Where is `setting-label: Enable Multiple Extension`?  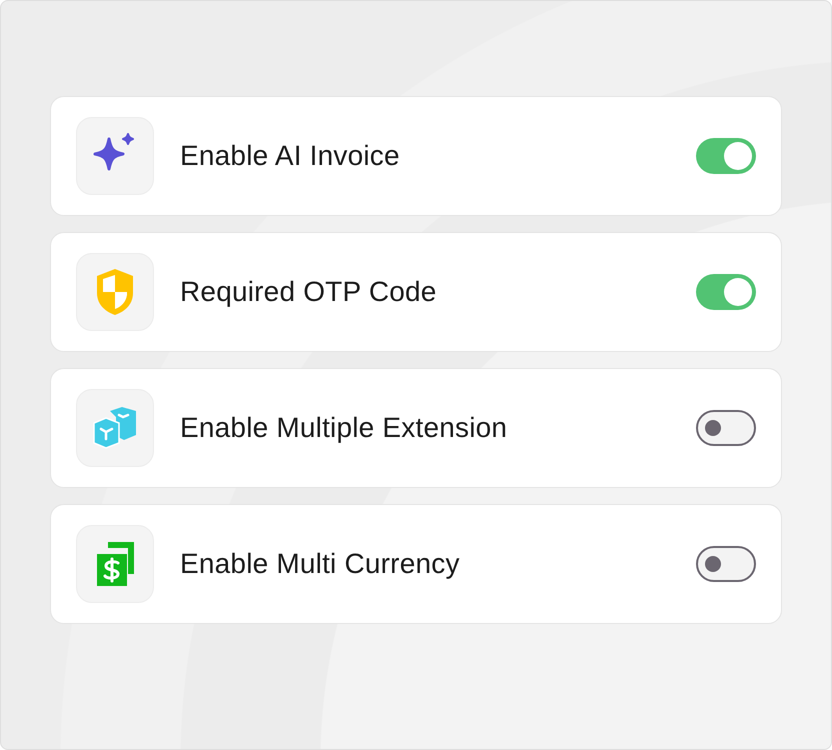 setting-label: Enable Multiple Extension is located at coordinates (344, 428).